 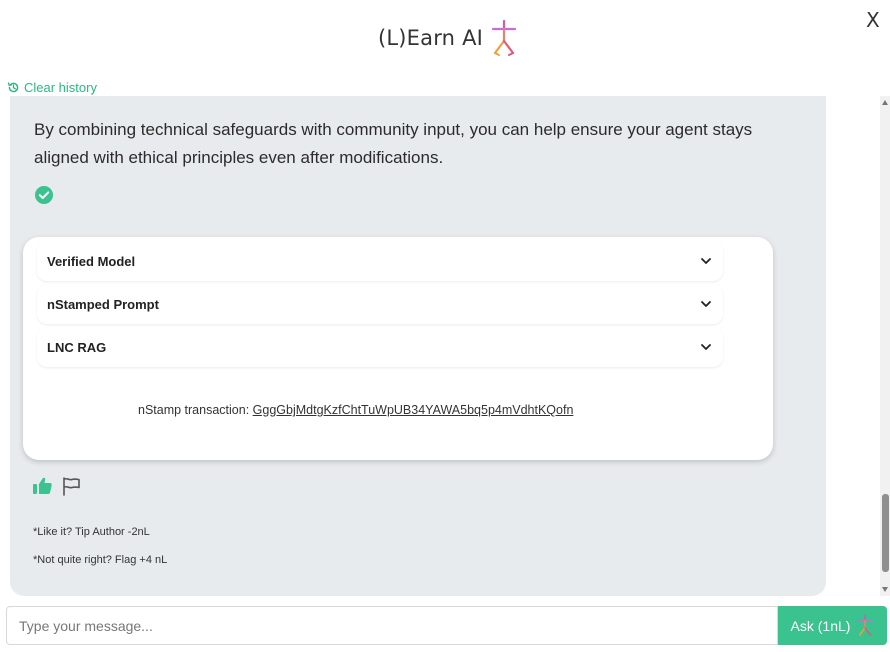 What do you see at coordinates (13, 87) in the screenshot?
I see `history-icon` at bounding box center [13, 87].